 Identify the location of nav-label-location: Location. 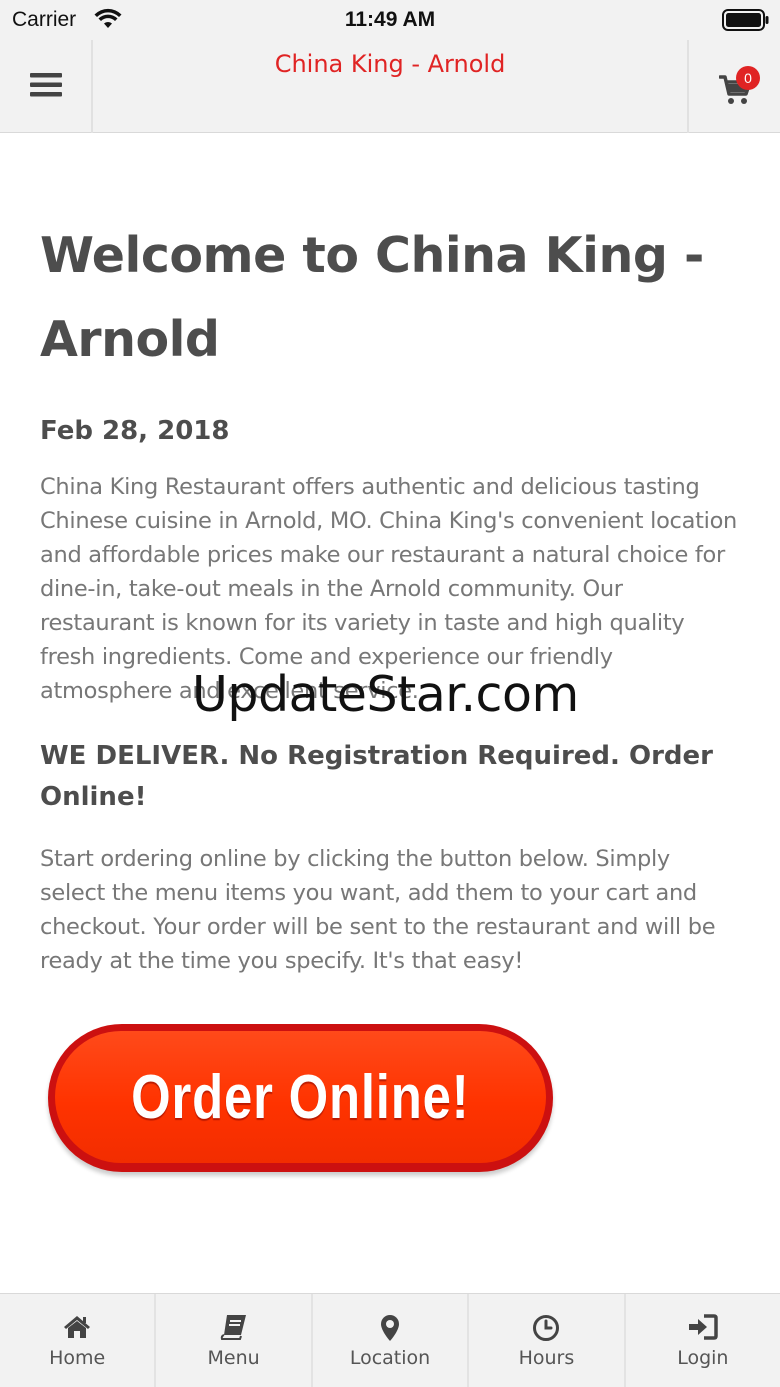
(390, 1358).